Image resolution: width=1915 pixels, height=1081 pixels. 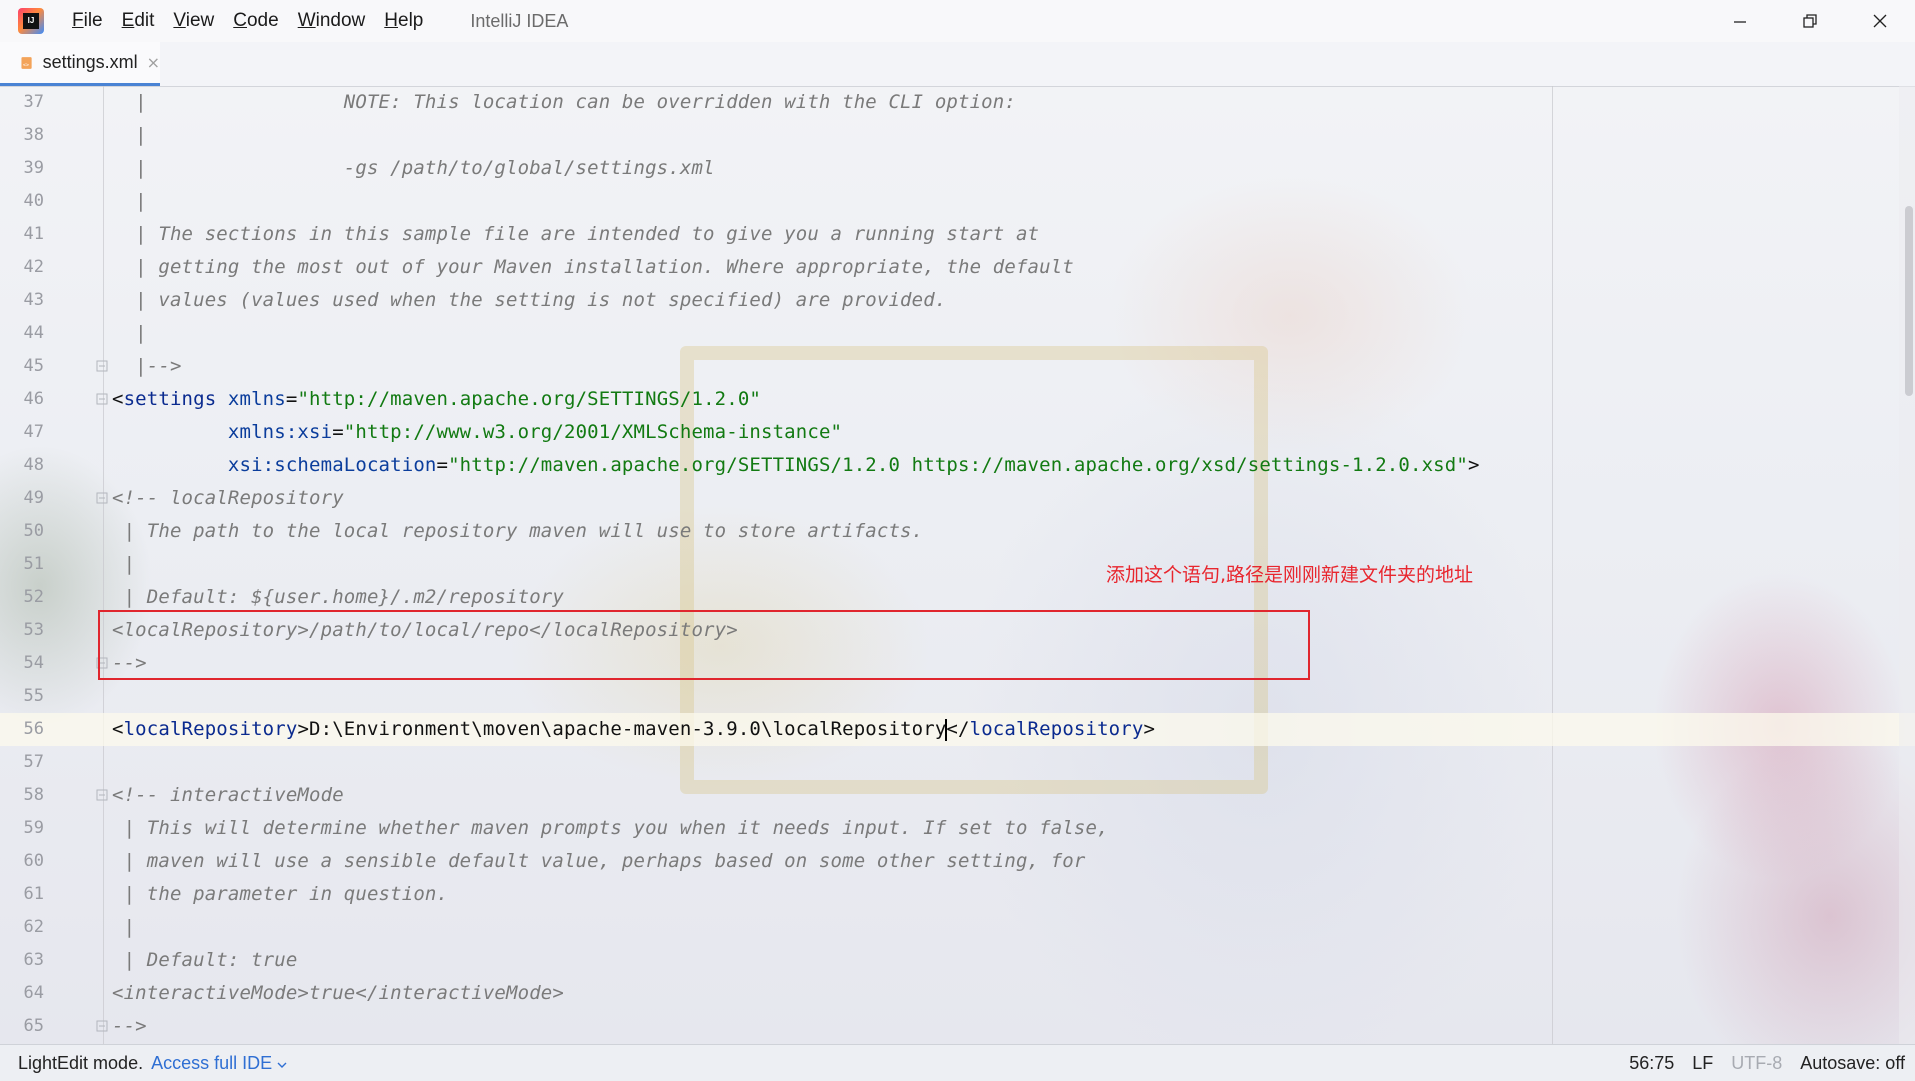 I want to click on minimize-button, so click(x=1740, y=21).